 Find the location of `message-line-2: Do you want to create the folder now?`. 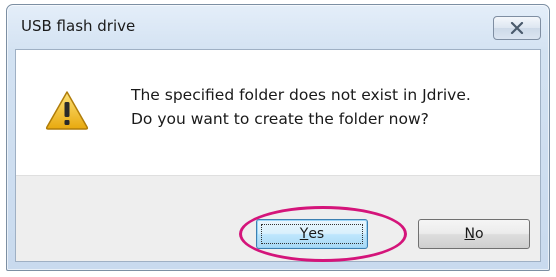

message-line-2: Do you want to create the folder now? is located at coordinates (280, 119).